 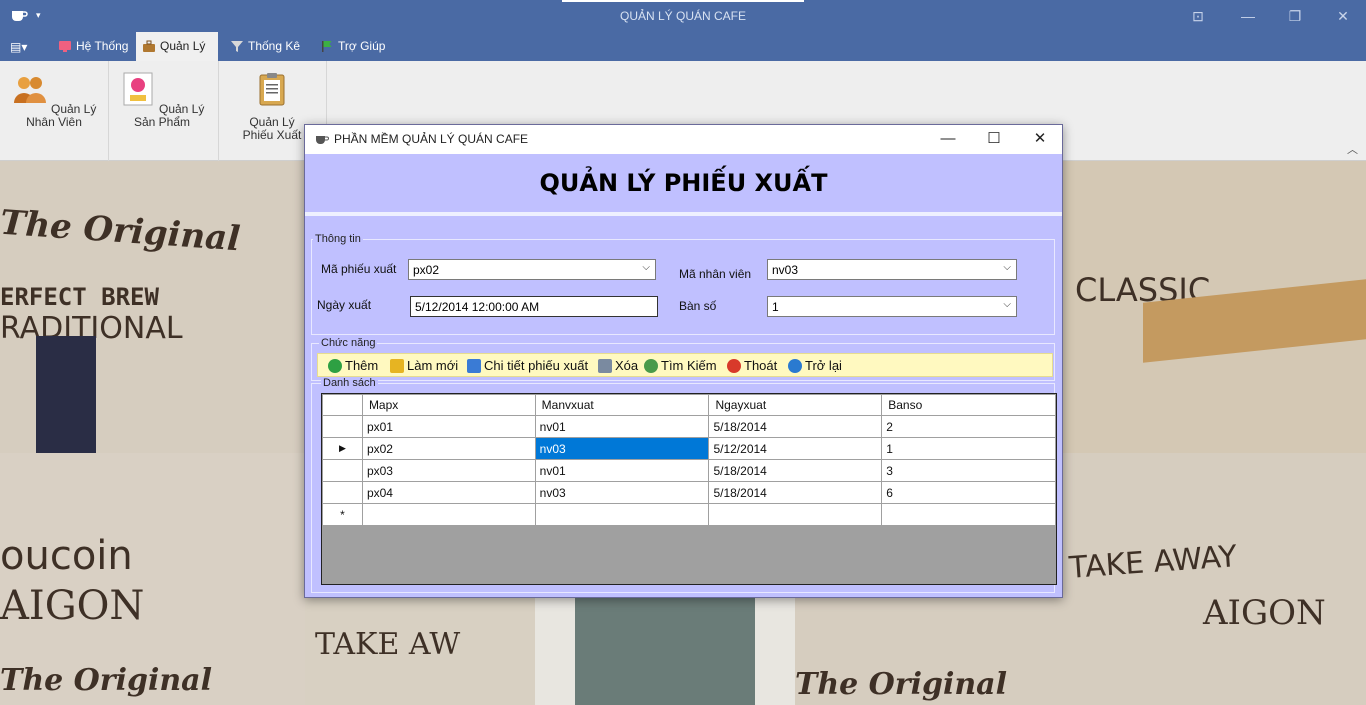 What do you see at coordinates (359, 269) in the screenshot?
I see `ma-phieu-xuat-label: Mã phiếu xuất` at bounding box center [359, 269].